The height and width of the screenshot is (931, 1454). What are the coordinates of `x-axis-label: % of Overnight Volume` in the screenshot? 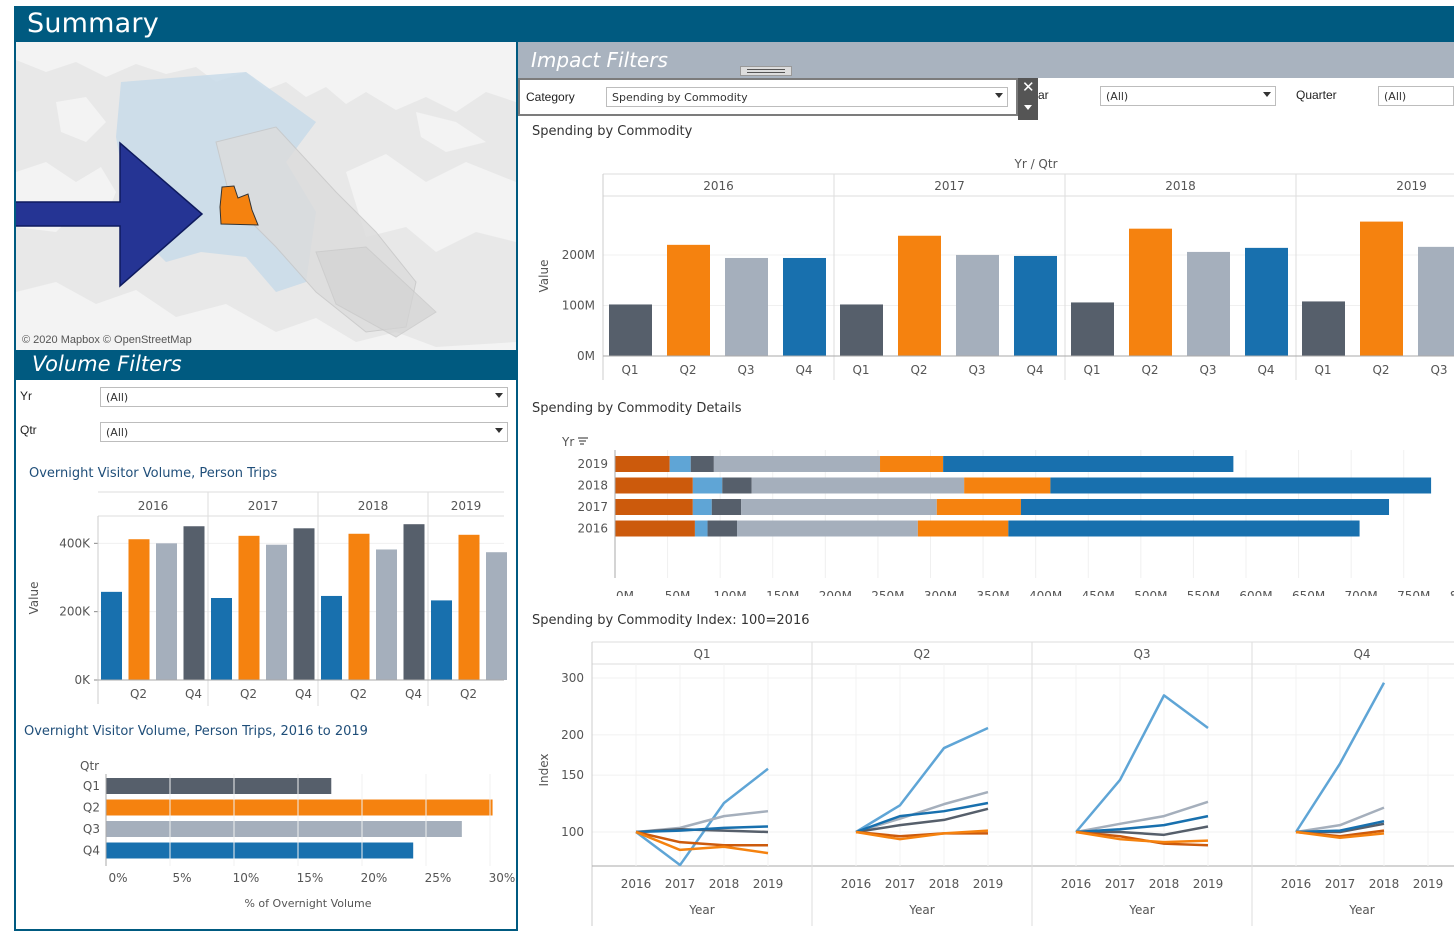 It's located at (307, 903).